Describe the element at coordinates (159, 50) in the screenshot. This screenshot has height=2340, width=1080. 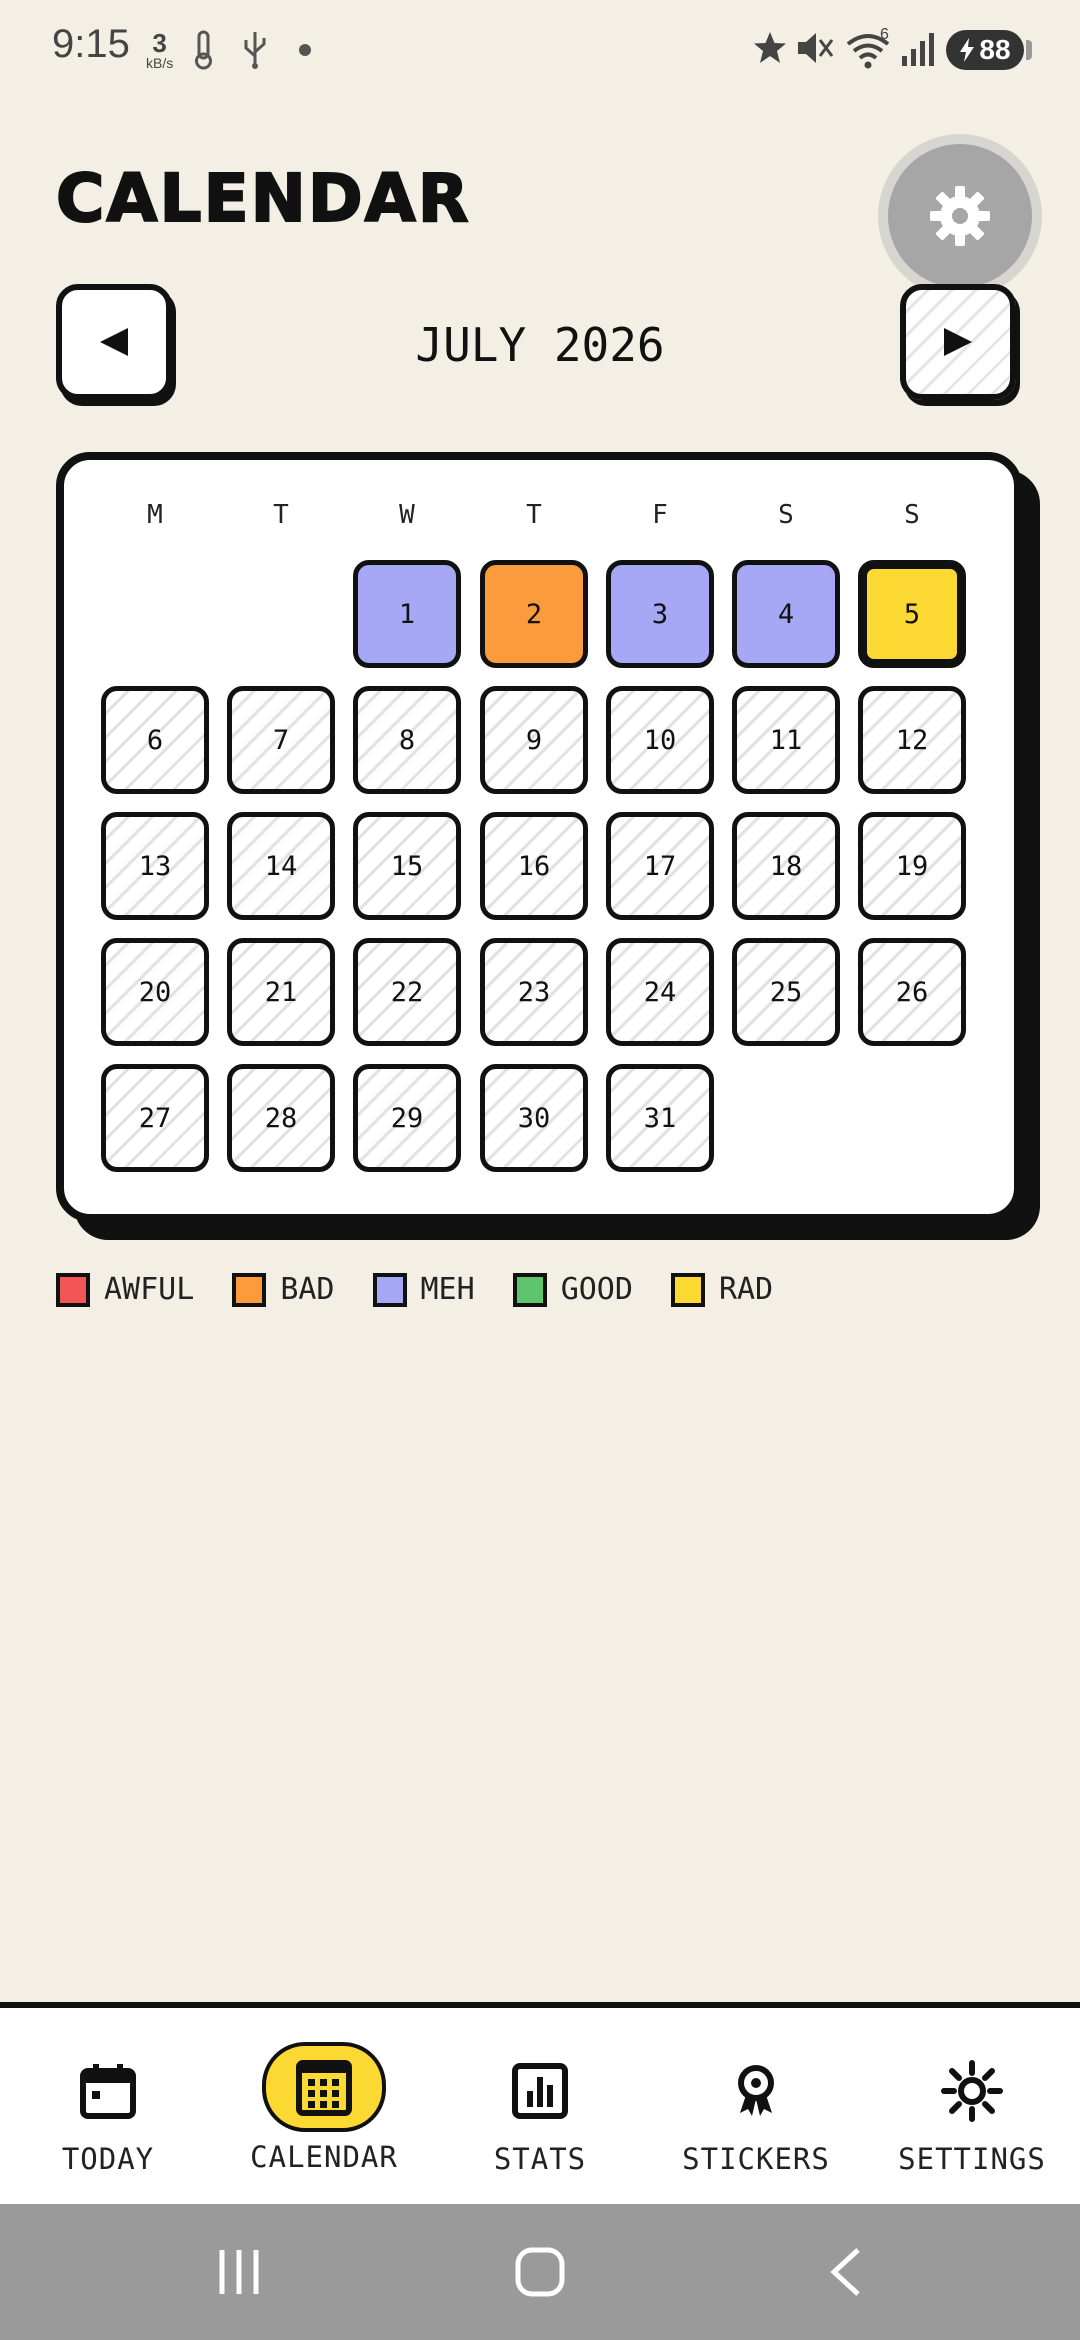
I see `network-speed: 3 kB/s` at that location.